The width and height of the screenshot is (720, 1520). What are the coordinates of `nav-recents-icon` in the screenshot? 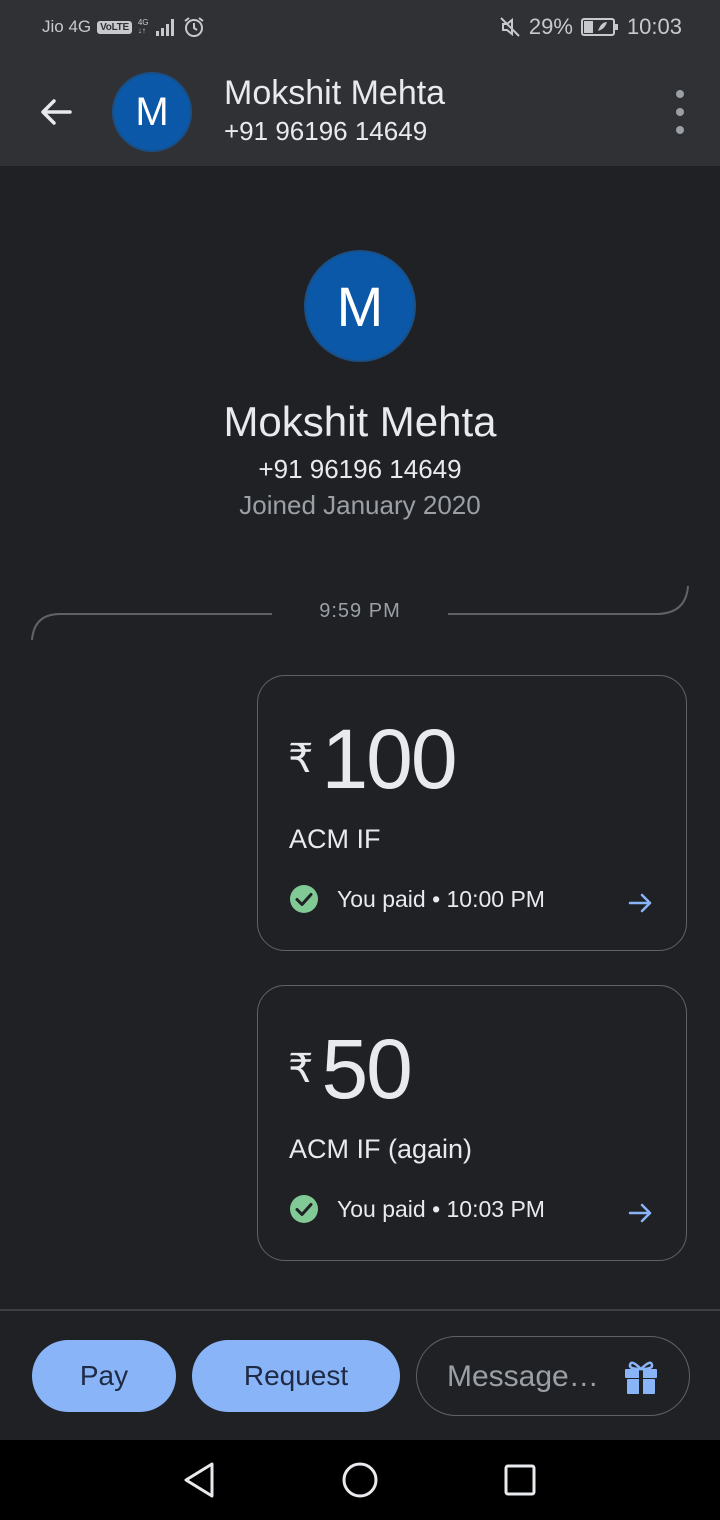 It's located at (520, 1480).